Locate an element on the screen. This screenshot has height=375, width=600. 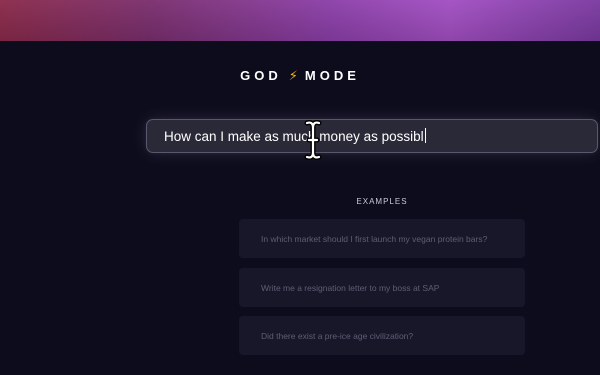
prompt-input: How can I make as much money as possibl is located at coordinates (372, 136).